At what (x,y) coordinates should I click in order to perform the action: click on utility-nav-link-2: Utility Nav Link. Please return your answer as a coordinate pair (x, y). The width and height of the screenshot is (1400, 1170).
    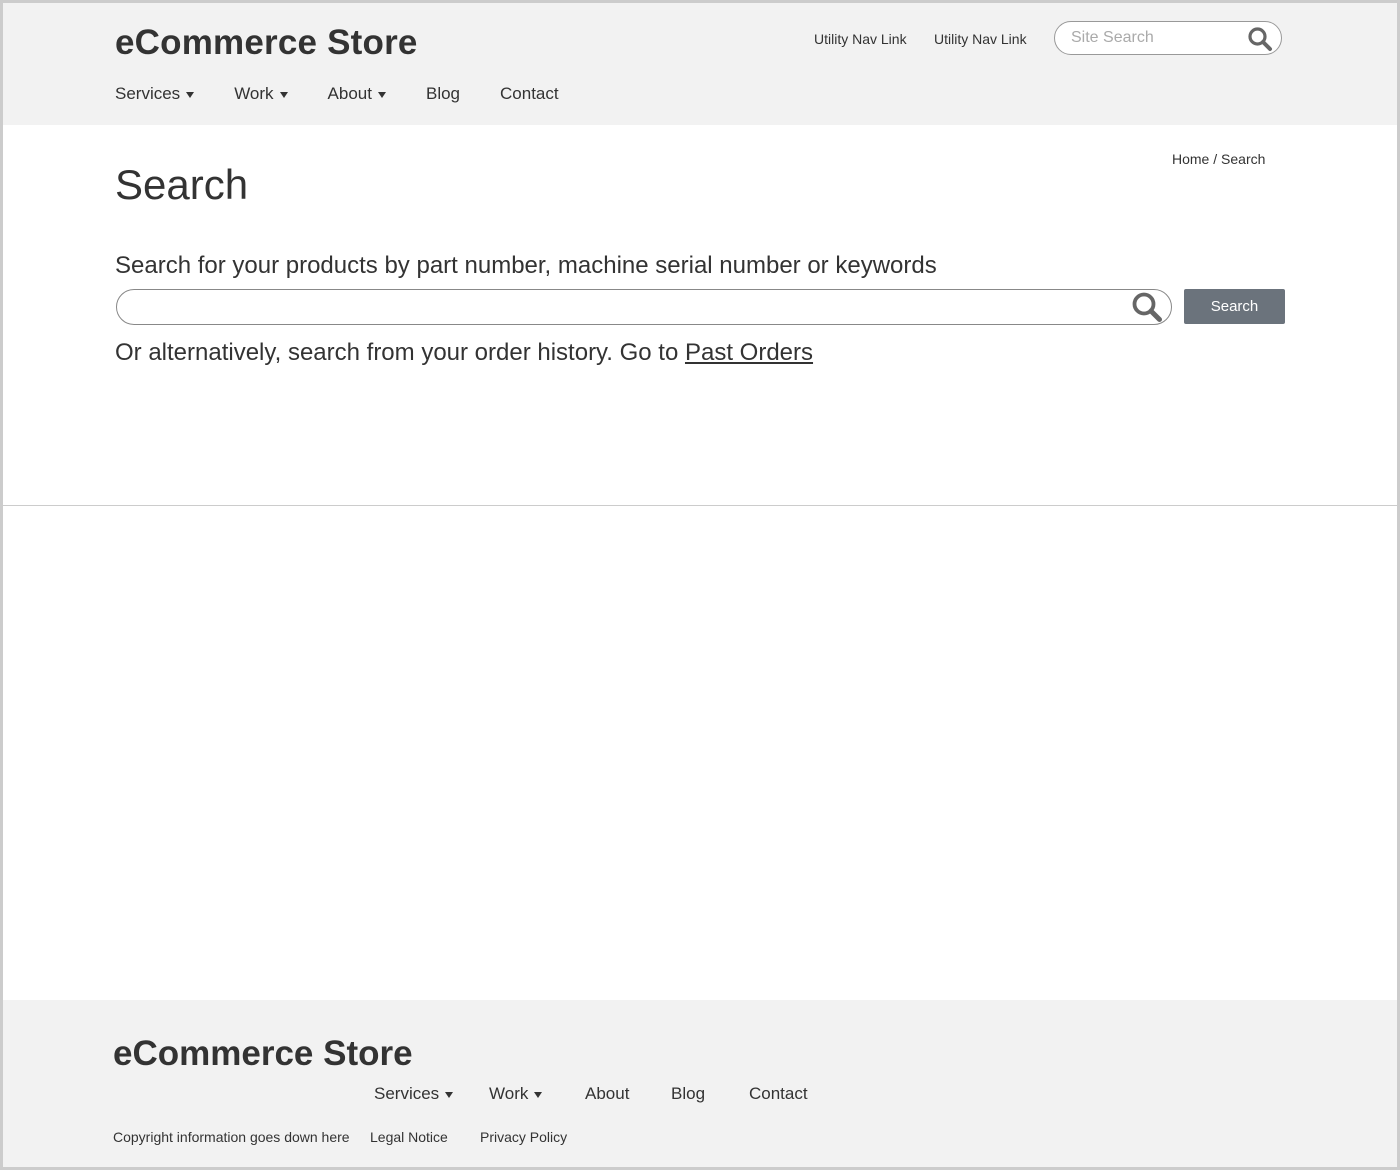
    Looking at the image, I should click on (980, 39).